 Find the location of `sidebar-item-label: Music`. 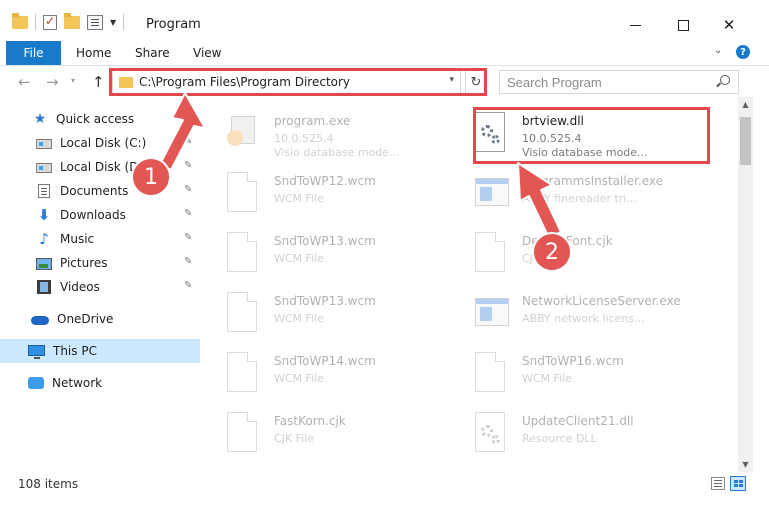

sidebar-item-label: Music is located at coordinates (77, 239).